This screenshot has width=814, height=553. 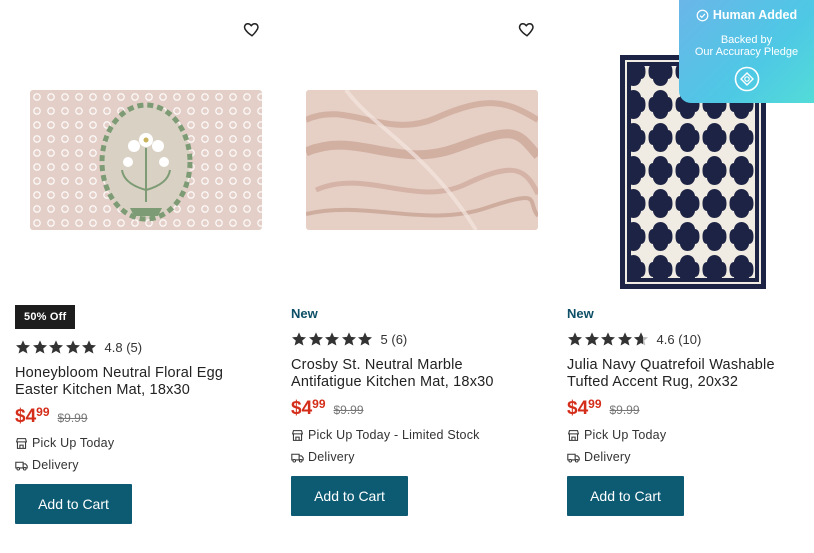 What do you see at coordinates (671, 365) in the screenshot?
I see `title-line: Julia Navy Quatrefoil Washable` at bounding box center [671, 365].